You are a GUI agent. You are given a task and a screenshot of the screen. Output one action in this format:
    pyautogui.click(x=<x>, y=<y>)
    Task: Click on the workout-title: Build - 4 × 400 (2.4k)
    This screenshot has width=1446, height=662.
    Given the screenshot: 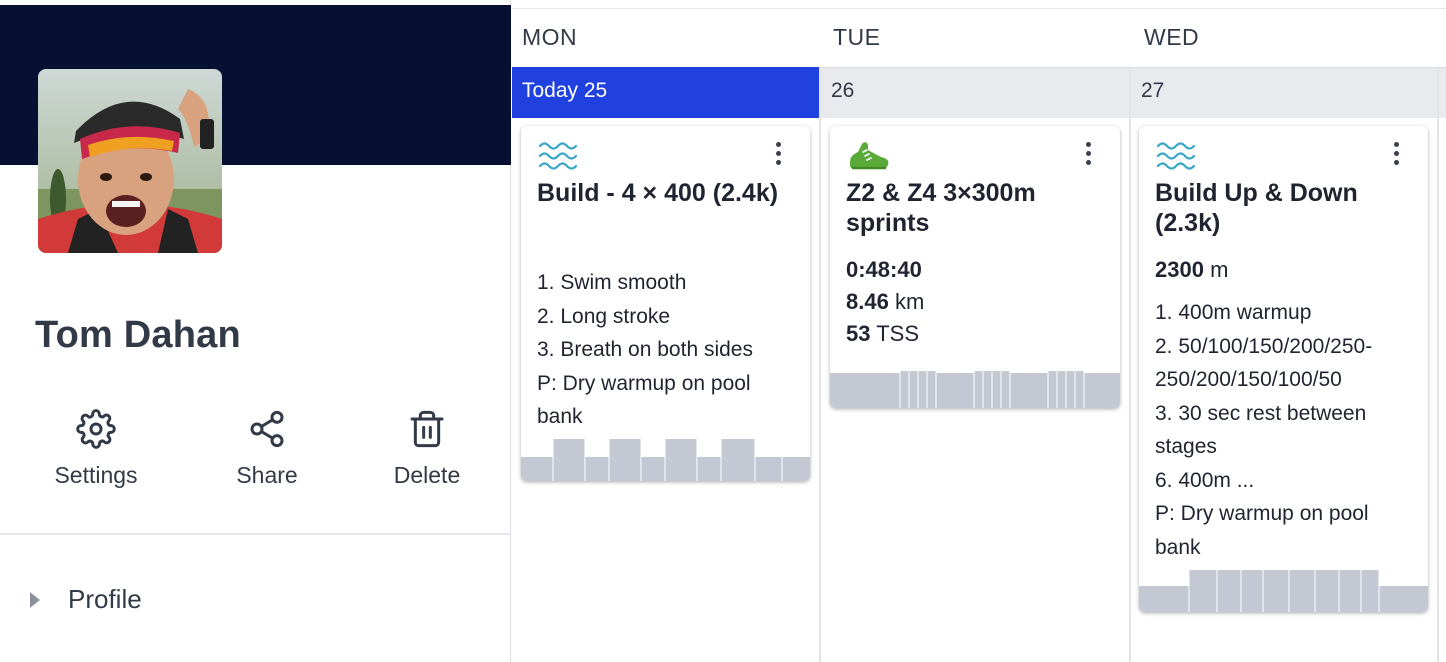 What is the action you would take?
    pyautogui.click(x=658, y=193)
    